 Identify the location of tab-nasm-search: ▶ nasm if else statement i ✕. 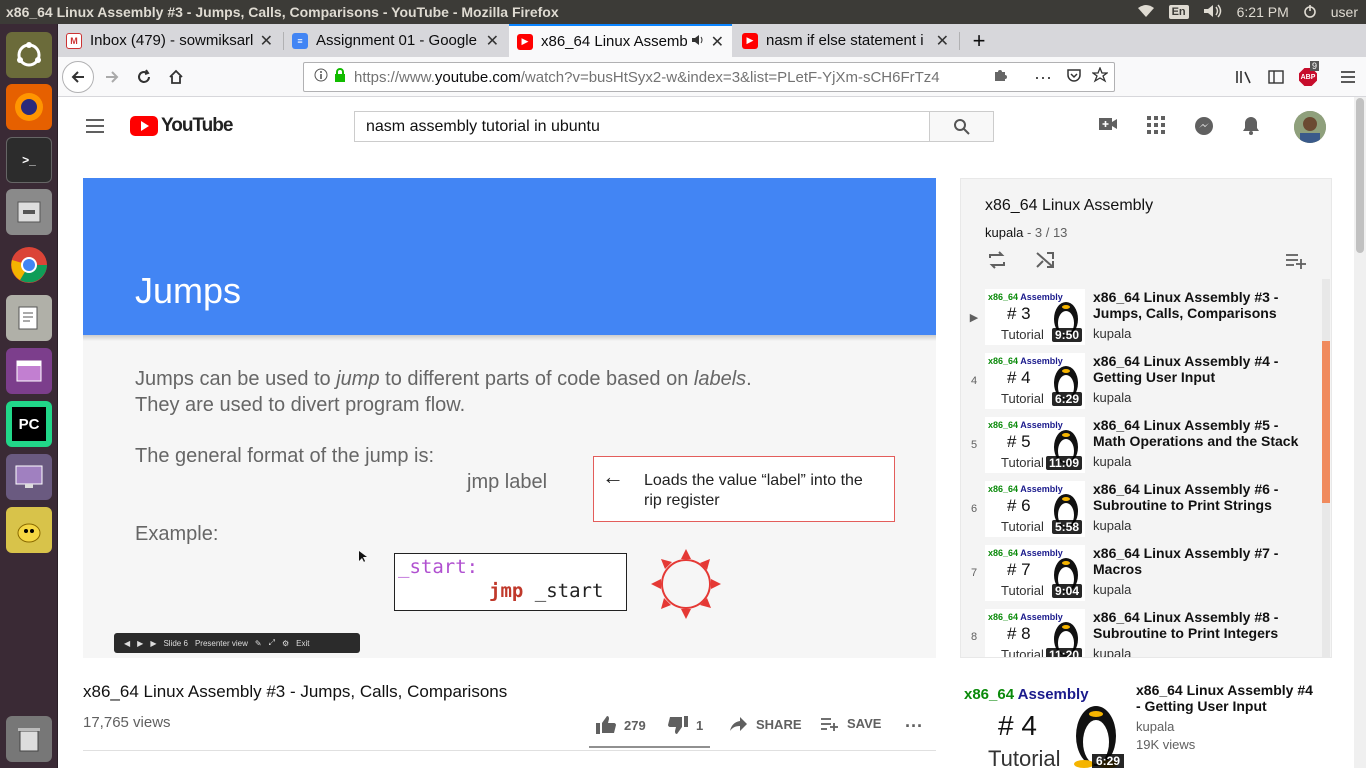
(845, 40).